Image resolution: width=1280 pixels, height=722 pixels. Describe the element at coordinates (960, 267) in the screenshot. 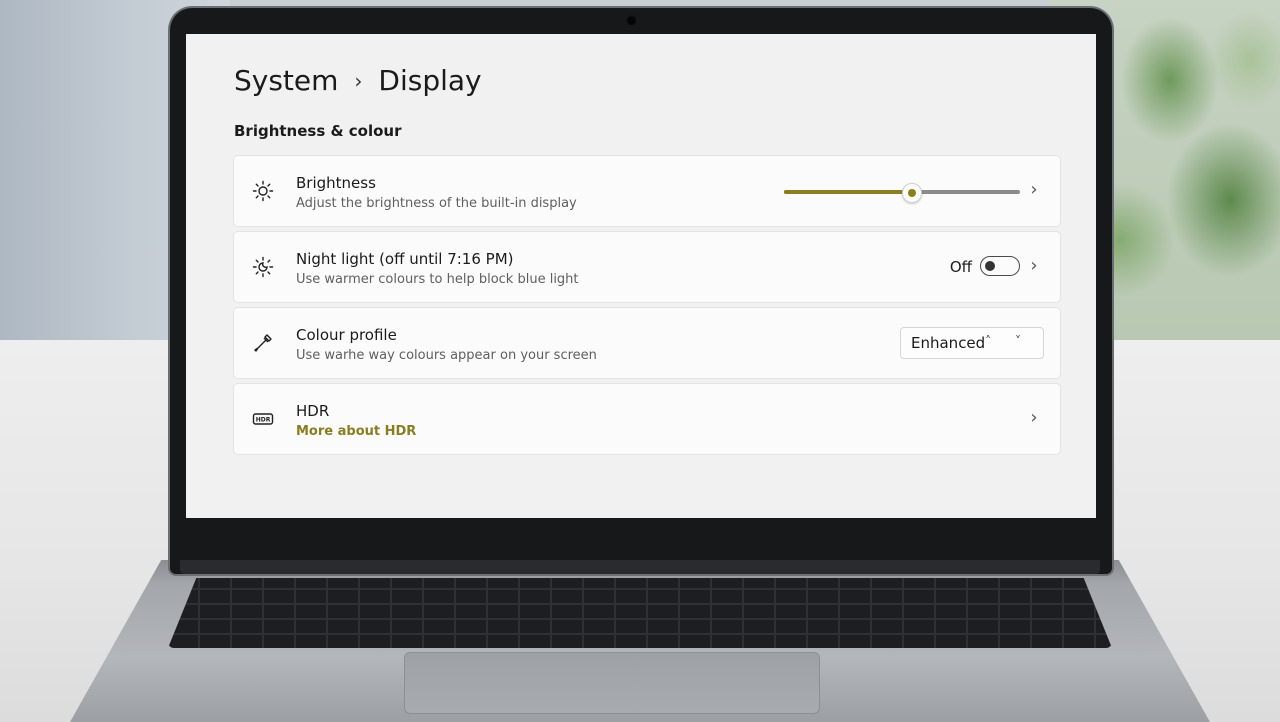

I see `night-light-toggle-state: Off` at that location.